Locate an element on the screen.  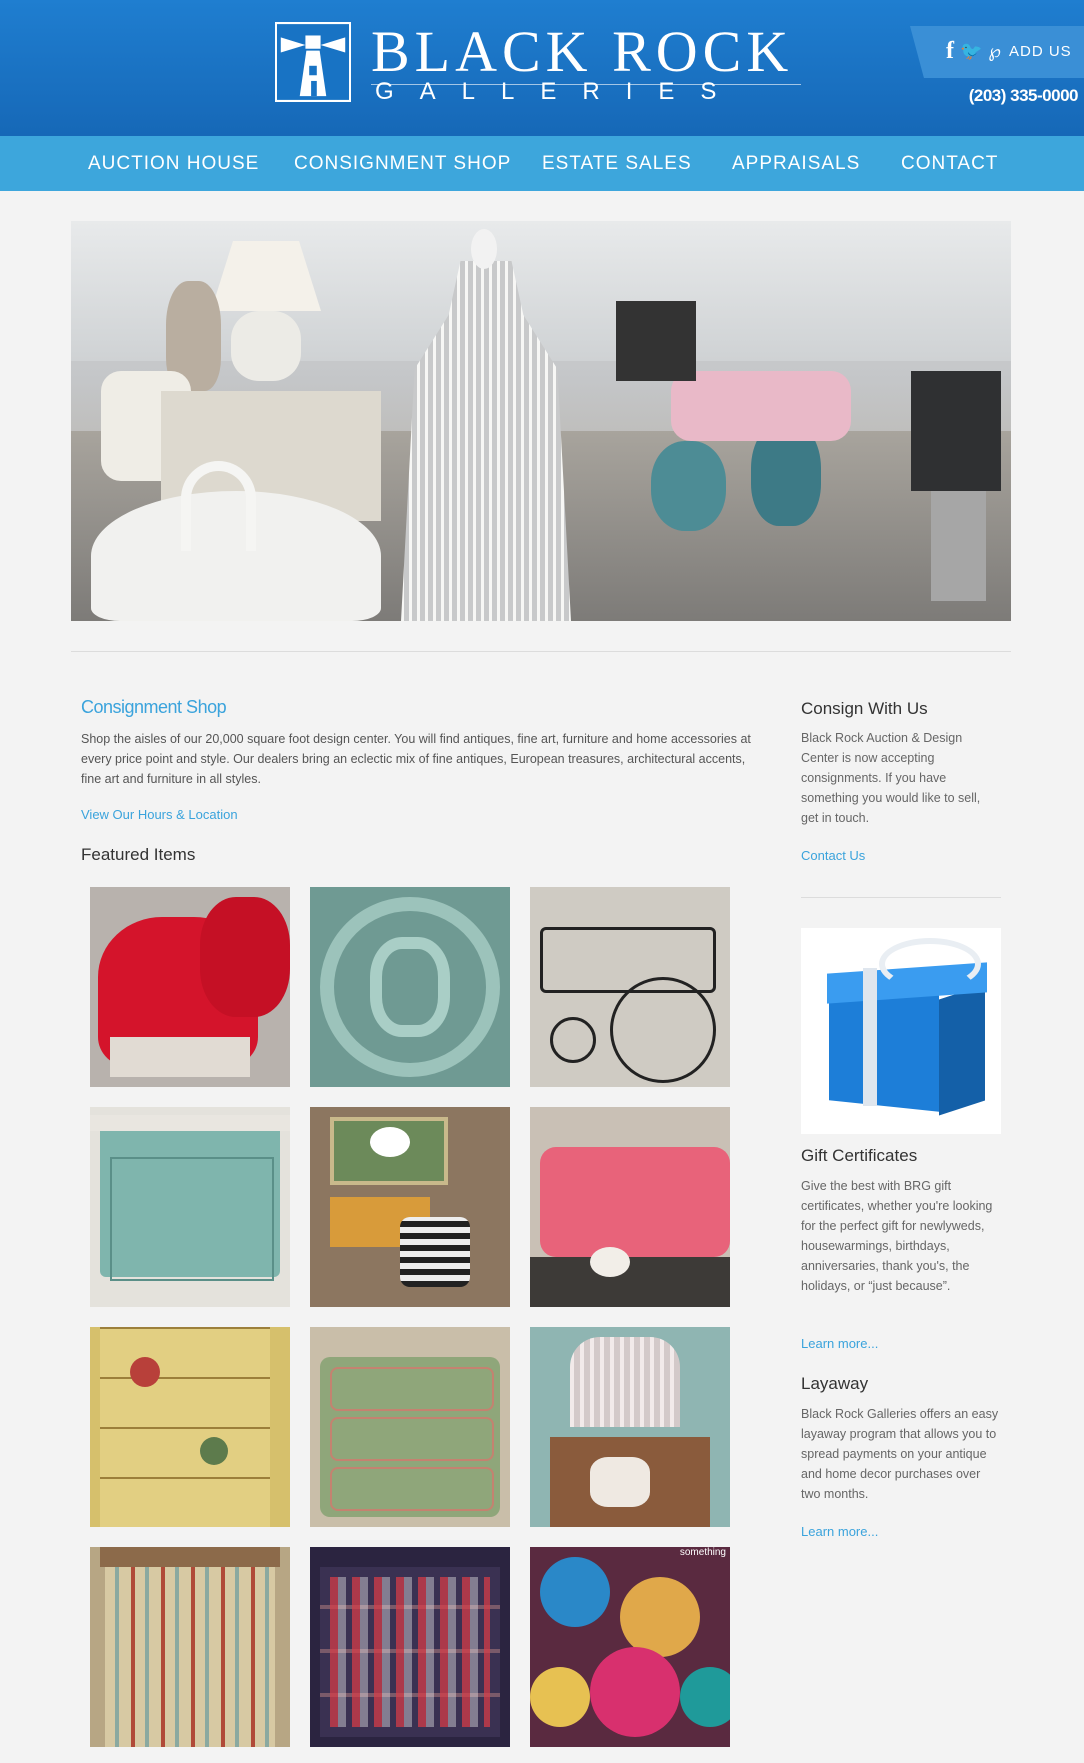
hours-location-link: View Our Hours & Location is located at coordinates (159, 814).